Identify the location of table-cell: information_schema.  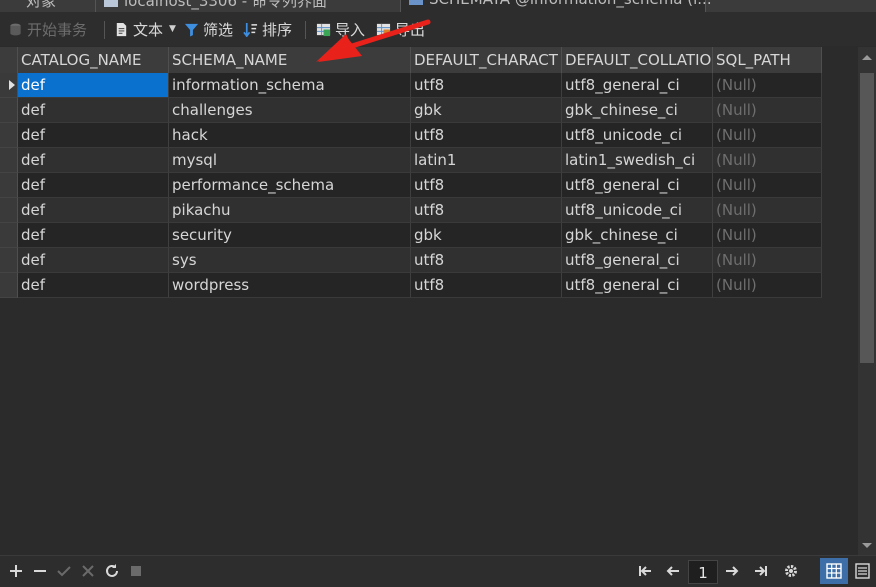
(290, 85).